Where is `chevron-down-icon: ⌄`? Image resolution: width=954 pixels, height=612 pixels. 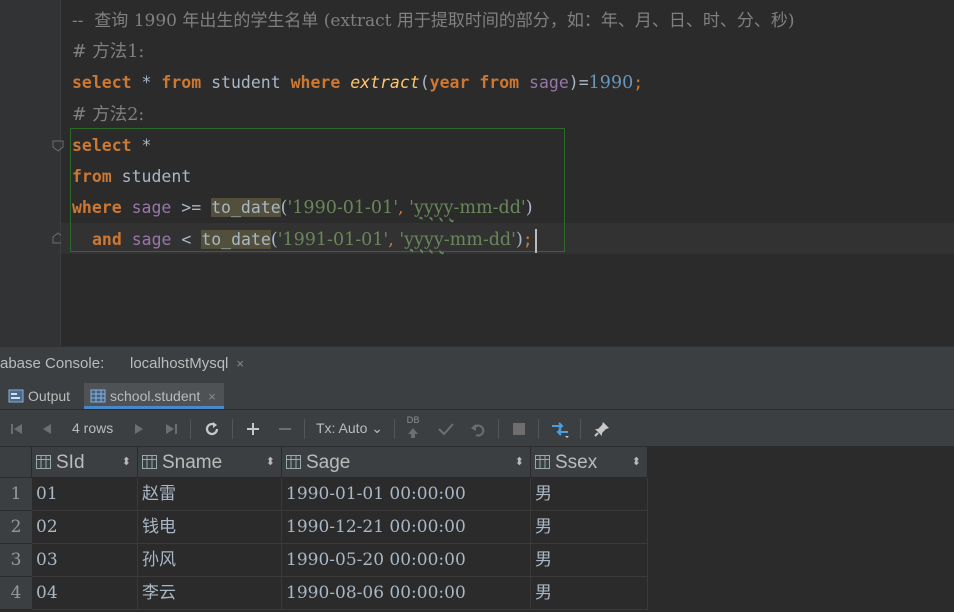
chevron-down-icon: ⌄ is located at coordinates (377, 428).